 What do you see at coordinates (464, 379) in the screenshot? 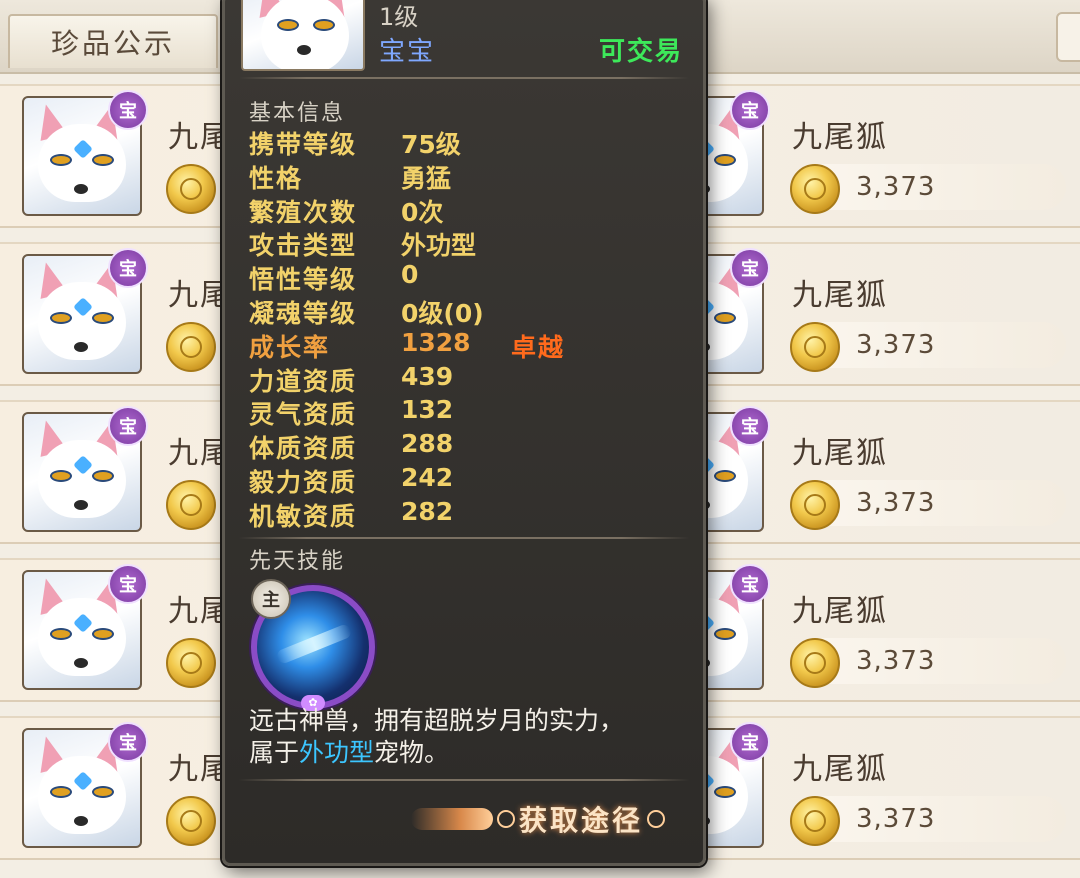
I see `stat-row: 力道资质 439` at bounding box center [464, 379].